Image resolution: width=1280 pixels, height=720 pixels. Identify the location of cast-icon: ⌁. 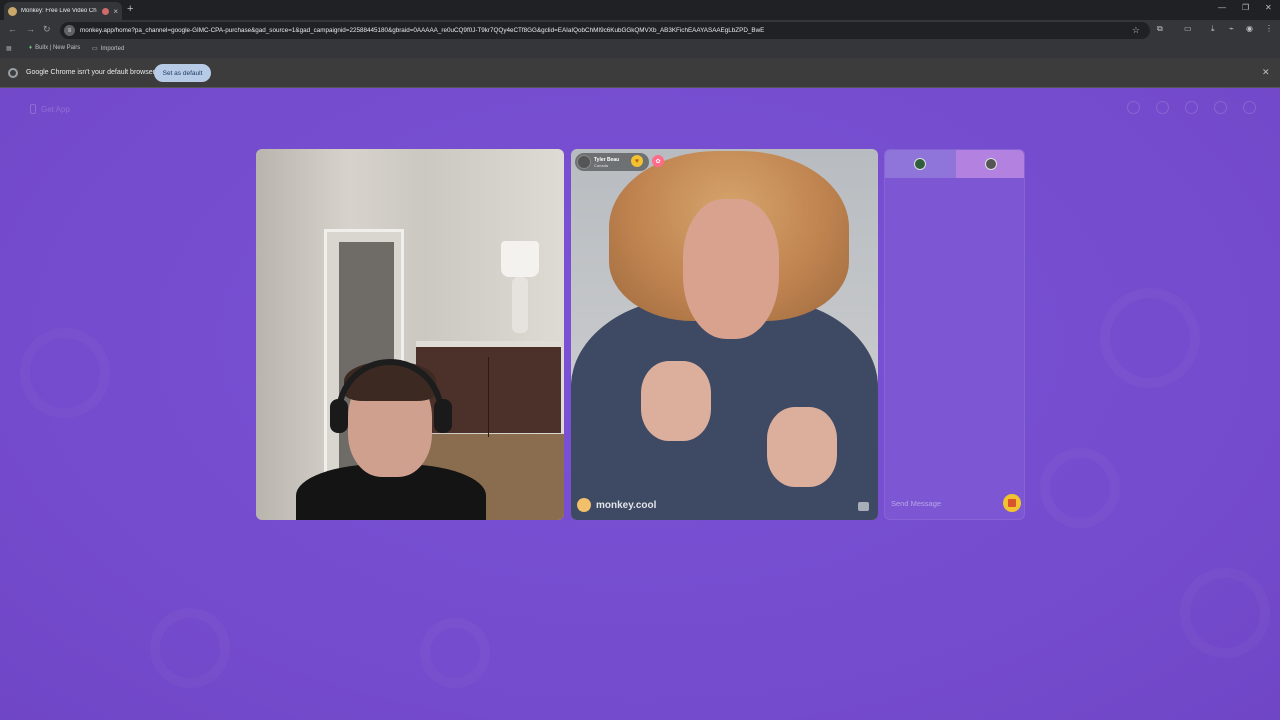
(1231, 28).